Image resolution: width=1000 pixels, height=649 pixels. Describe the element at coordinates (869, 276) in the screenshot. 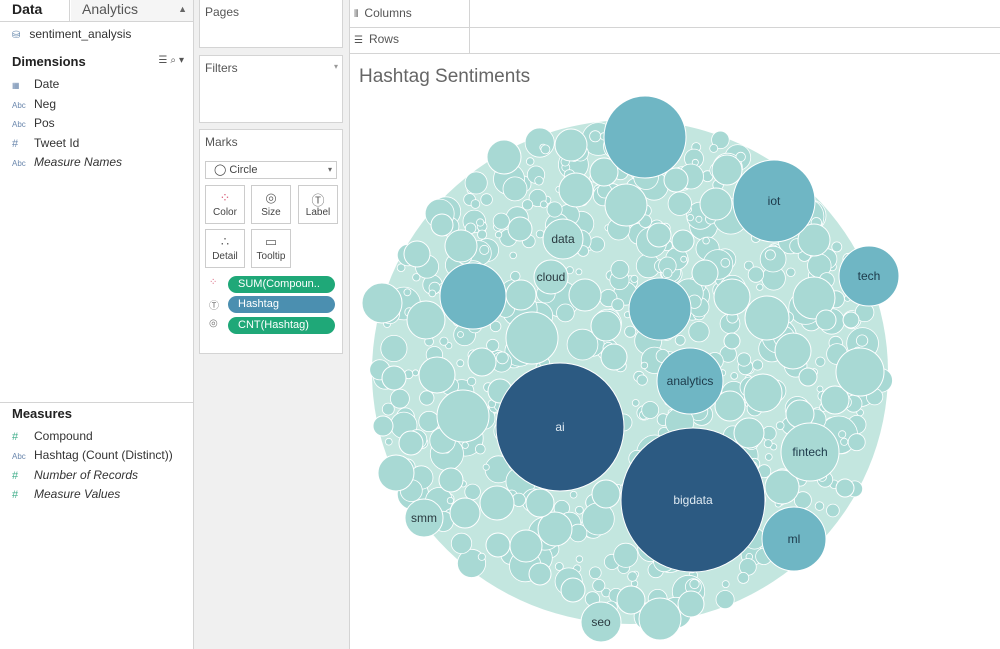

I see `bubble-label-tech: tech` at that location.